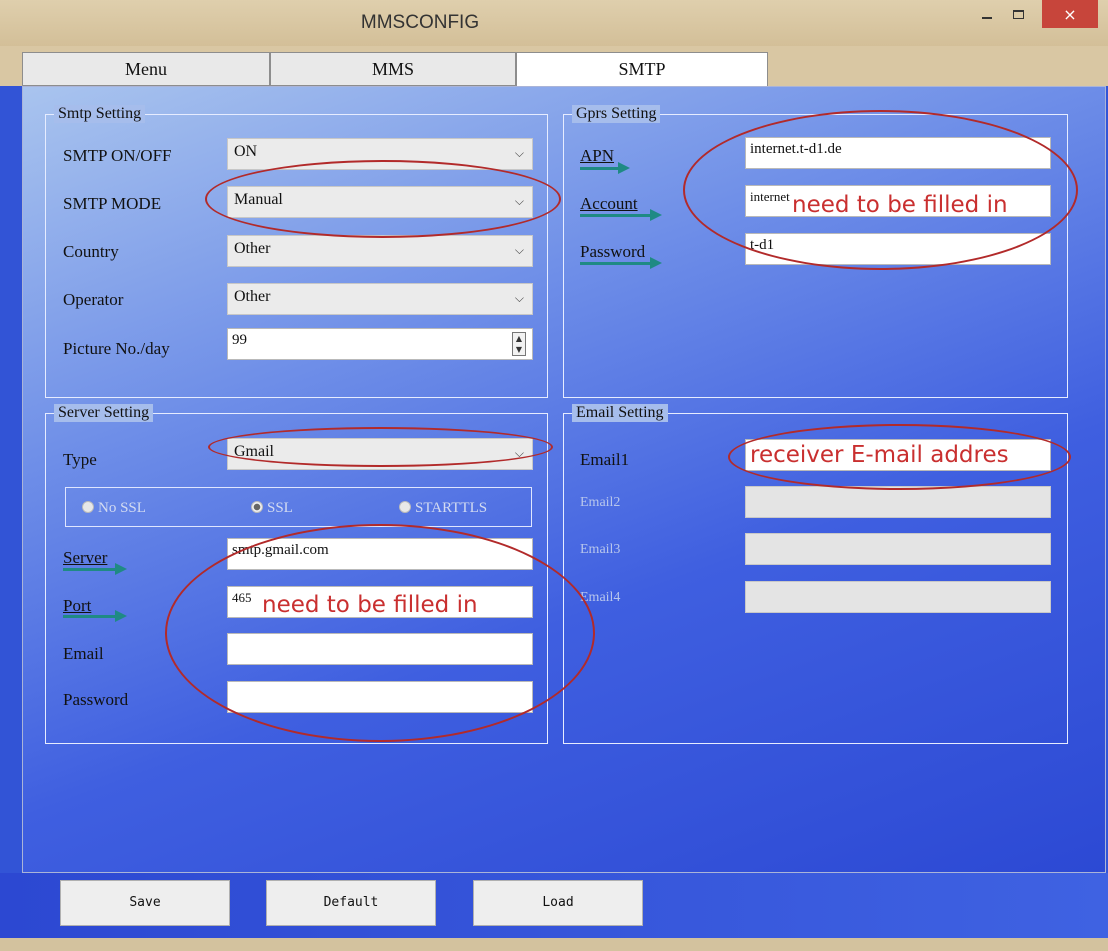 The width and height of the screenshot is (1108, 951). Describe the element at coordinates (145, 903) in the screenshot. I see `save-button: Save` at that location.